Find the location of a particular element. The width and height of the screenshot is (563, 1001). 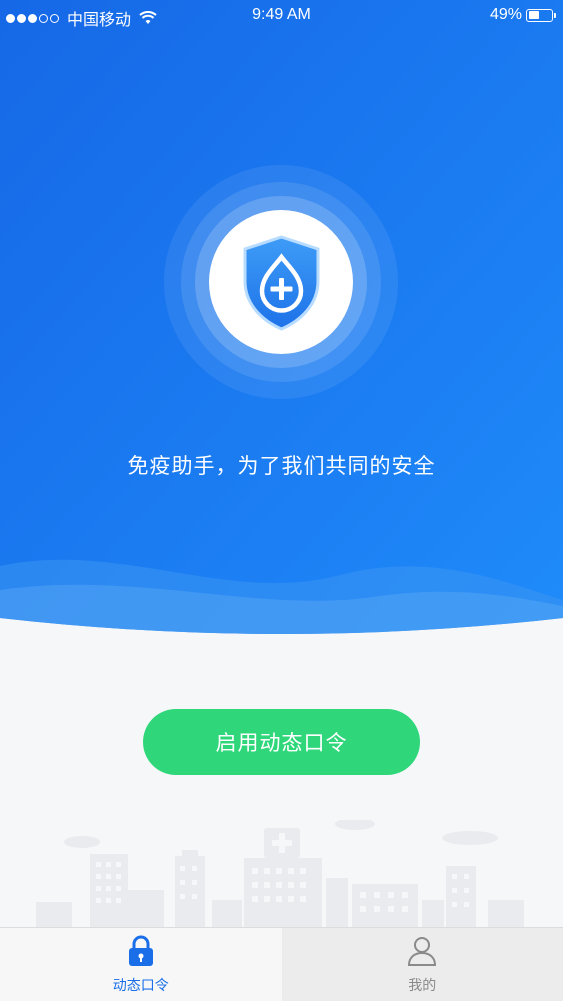

tab-label: 动态口令 is located at coordinates (140, 986).